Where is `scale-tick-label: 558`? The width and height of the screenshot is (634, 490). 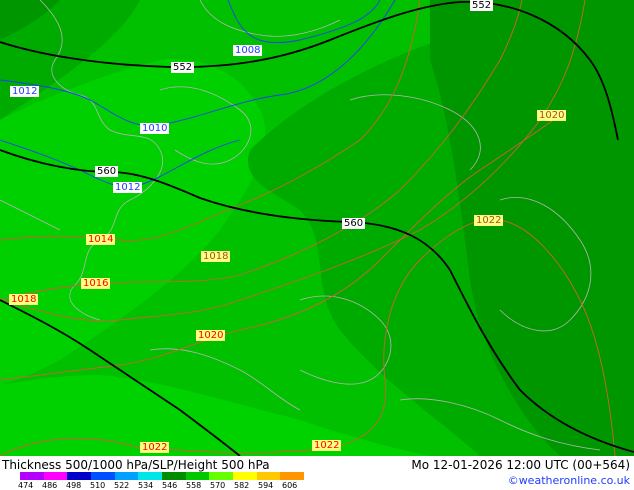
scale-tick-label: 558 is located at coordinates (194, 485).